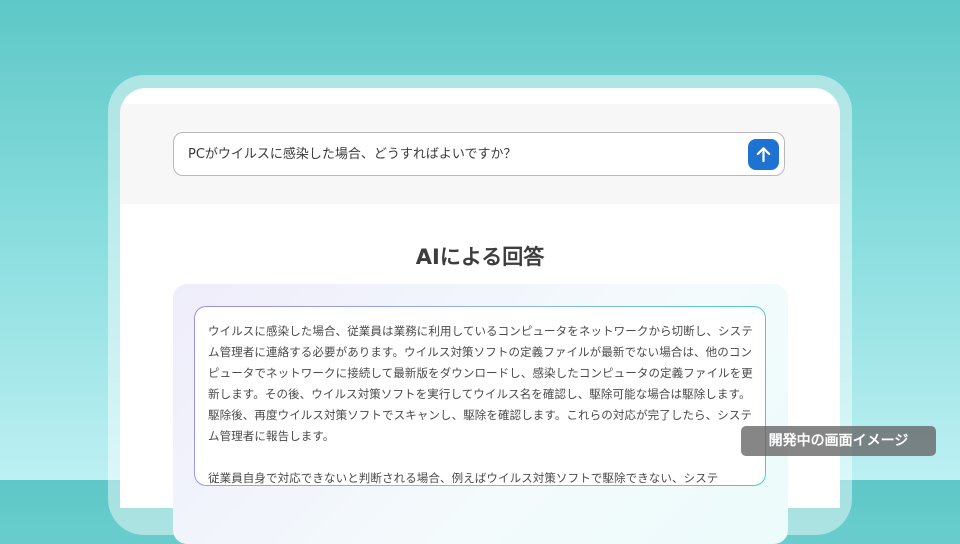 The width and height of the screenshot is (960, 544). I want to click on send-button, so click(763, 154).